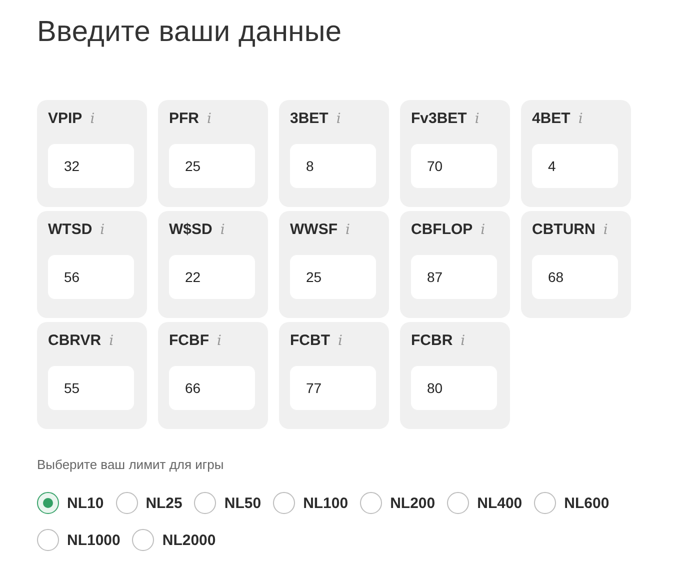  Describe the element at coordinates (564, 229) in the screenshot. I see `stat-label: CBTURN` at that location.